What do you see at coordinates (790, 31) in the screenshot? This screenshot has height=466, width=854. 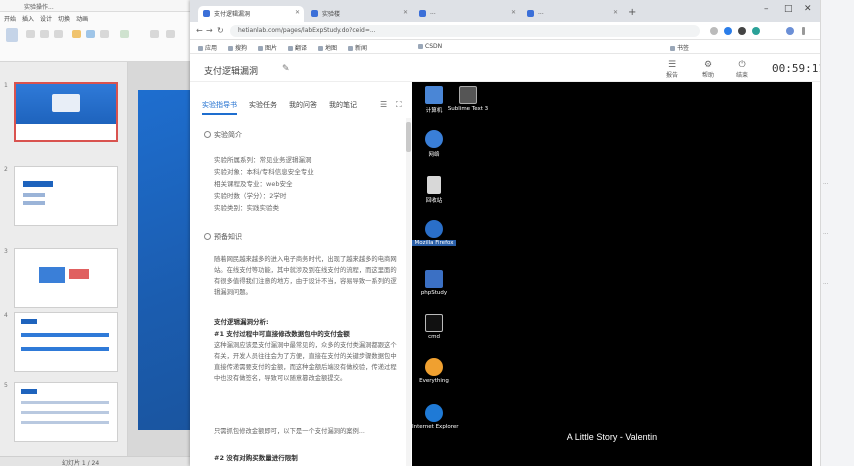 I see `profile-avatar-icon` at bounding box center [790, 31].